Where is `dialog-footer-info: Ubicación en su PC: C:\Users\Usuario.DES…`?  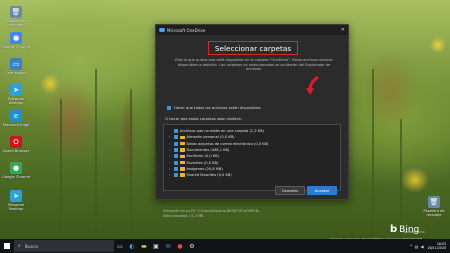 dialog-footer-info: Ubicación en su PC: C:\Users\Usuario.DES… is located at coordinates (223, 213).